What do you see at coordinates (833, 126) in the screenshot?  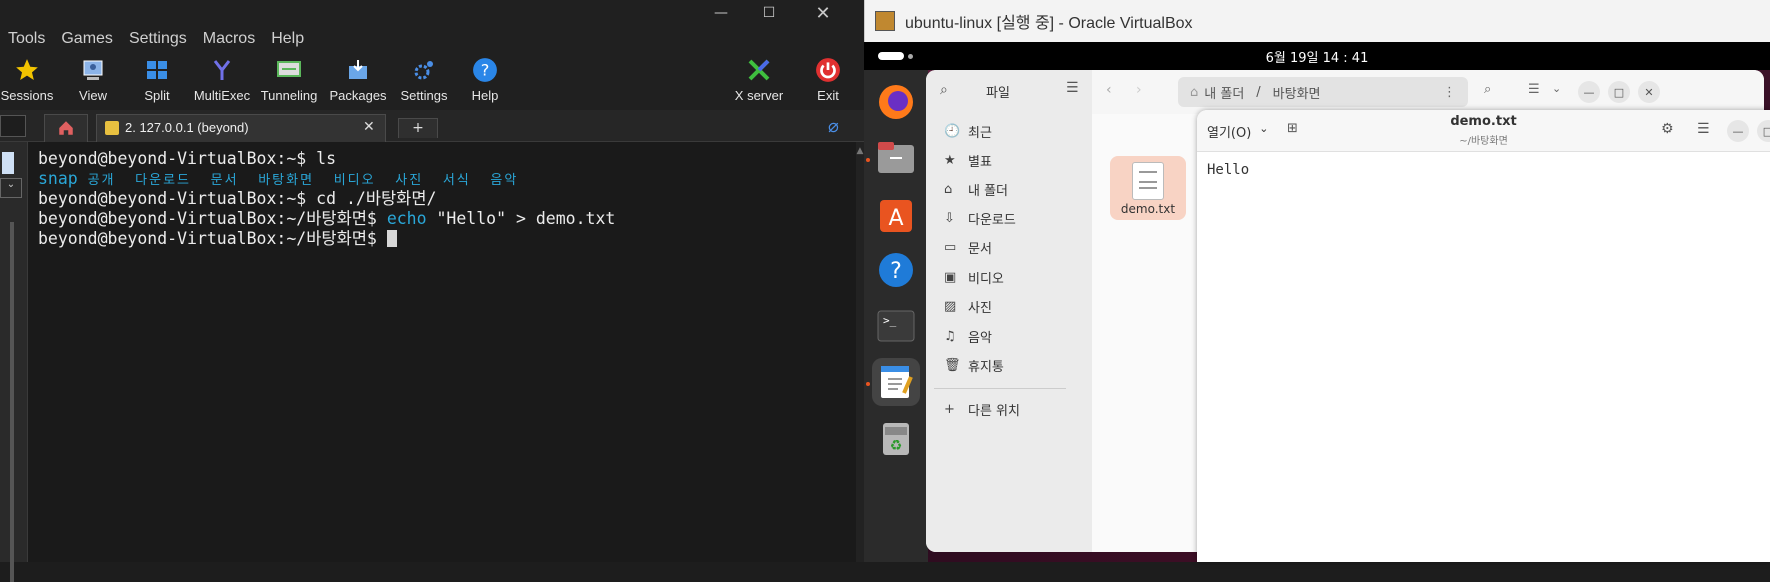 I see `attach-icon: ⌀` at bounding box center [833, 126].